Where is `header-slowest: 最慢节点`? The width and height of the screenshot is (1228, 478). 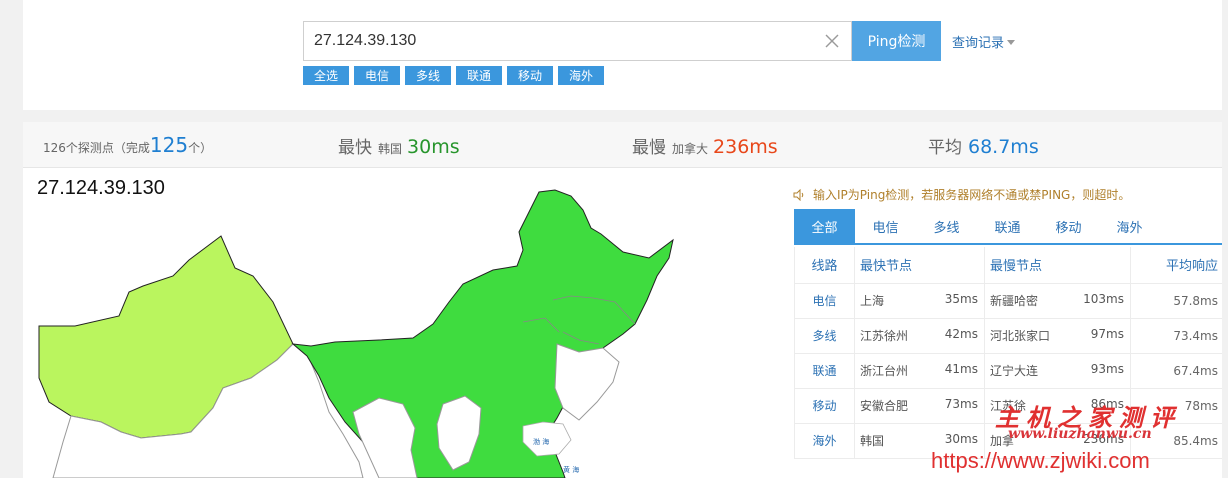
header-slowest: 最慢节点 is located at coordinates (1057, 265).